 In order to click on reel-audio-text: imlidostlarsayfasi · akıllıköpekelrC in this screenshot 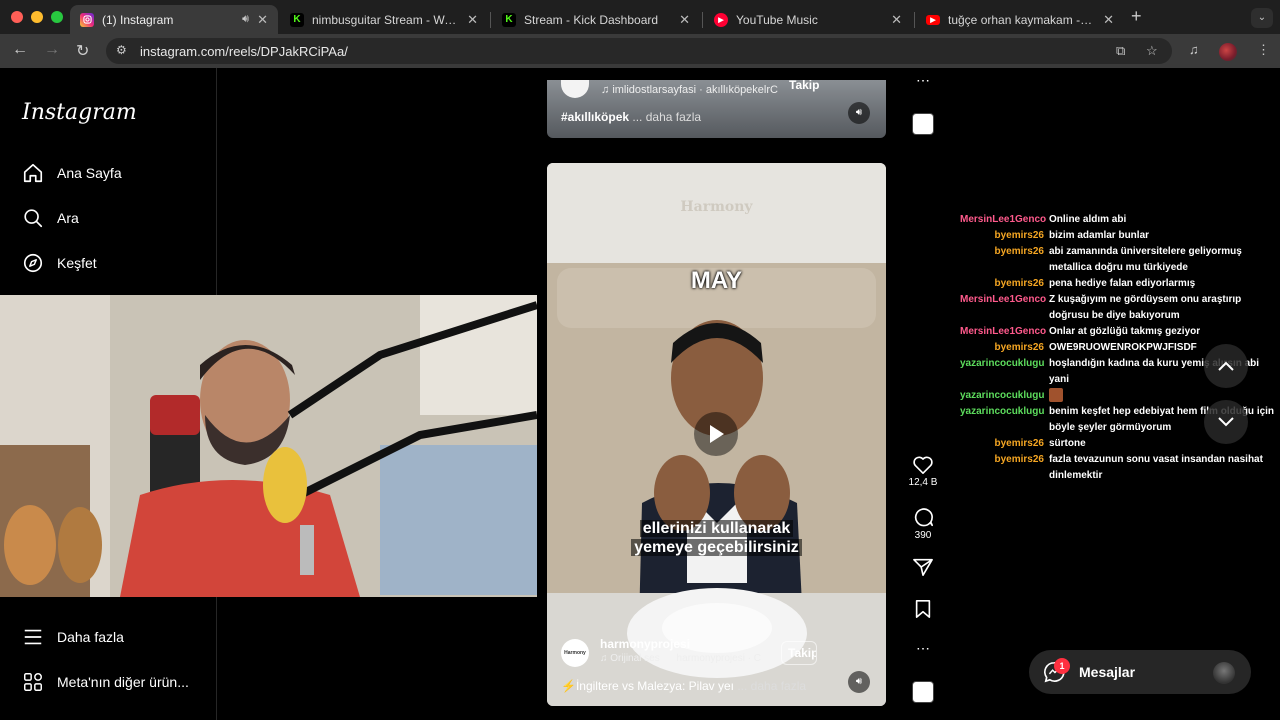, I will do `click(695, 90)`.